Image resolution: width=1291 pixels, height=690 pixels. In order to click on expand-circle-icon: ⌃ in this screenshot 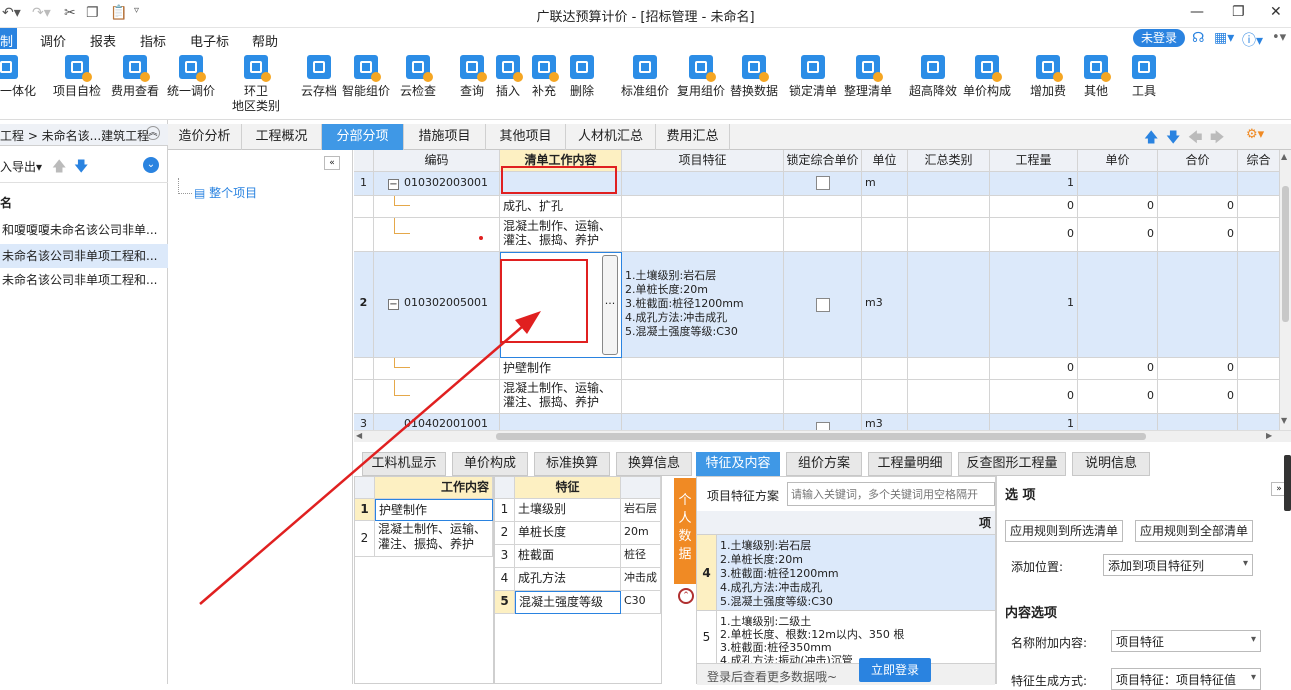, I will do `click(686, 596)`.